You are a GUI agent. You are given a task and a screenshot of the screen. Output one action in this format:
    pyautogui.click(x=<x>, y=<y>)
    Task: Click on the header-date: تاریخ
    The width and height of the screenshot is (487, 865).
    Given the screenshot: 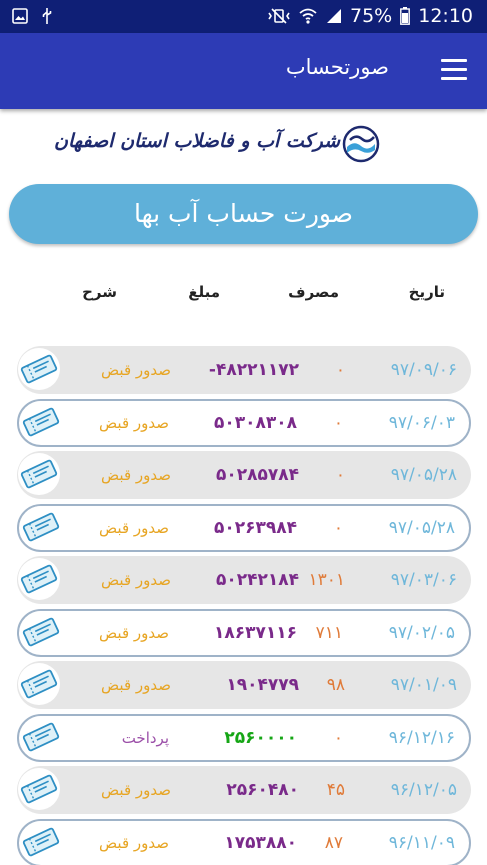 What is the action you would take?
    pyautogui.click(x=426, y=292)
    